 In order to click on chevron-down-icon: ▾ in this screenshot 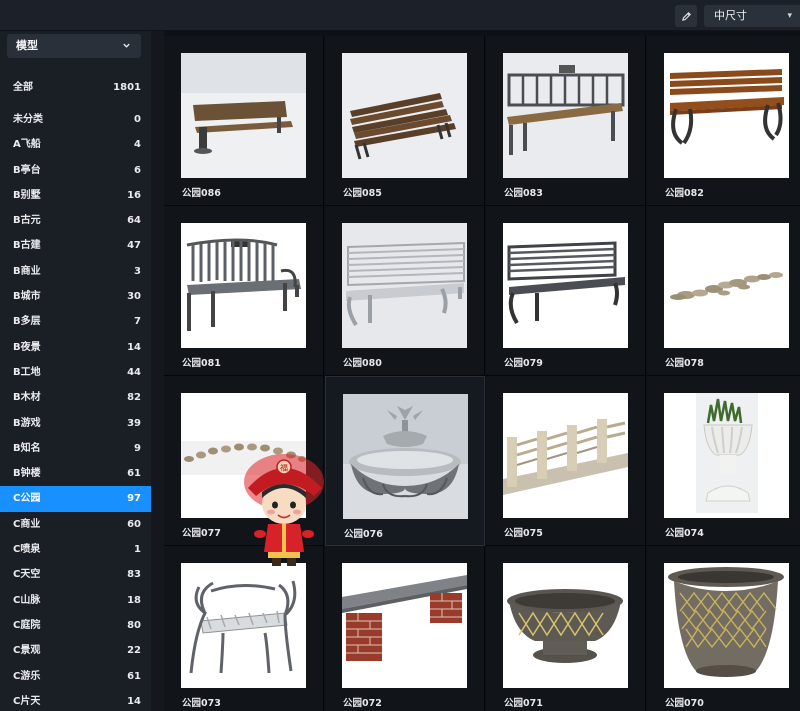, I will do `click(789, 16)`.